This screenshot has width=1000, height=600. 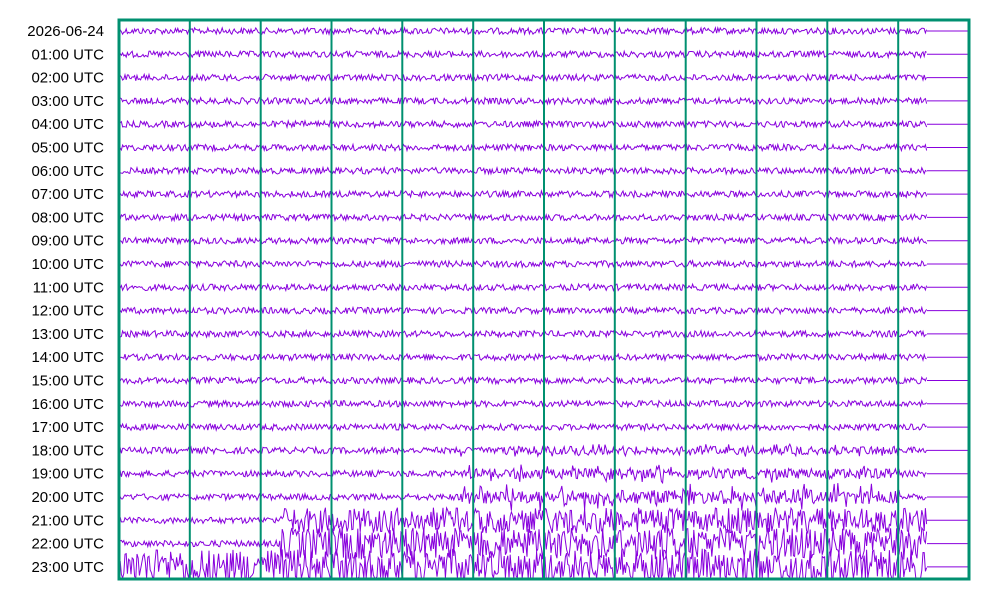 What do you see at coordinates (67, 124) in the screenshot?
I see `row-label: 04:00 UTC` at bounding box center [67, 124].